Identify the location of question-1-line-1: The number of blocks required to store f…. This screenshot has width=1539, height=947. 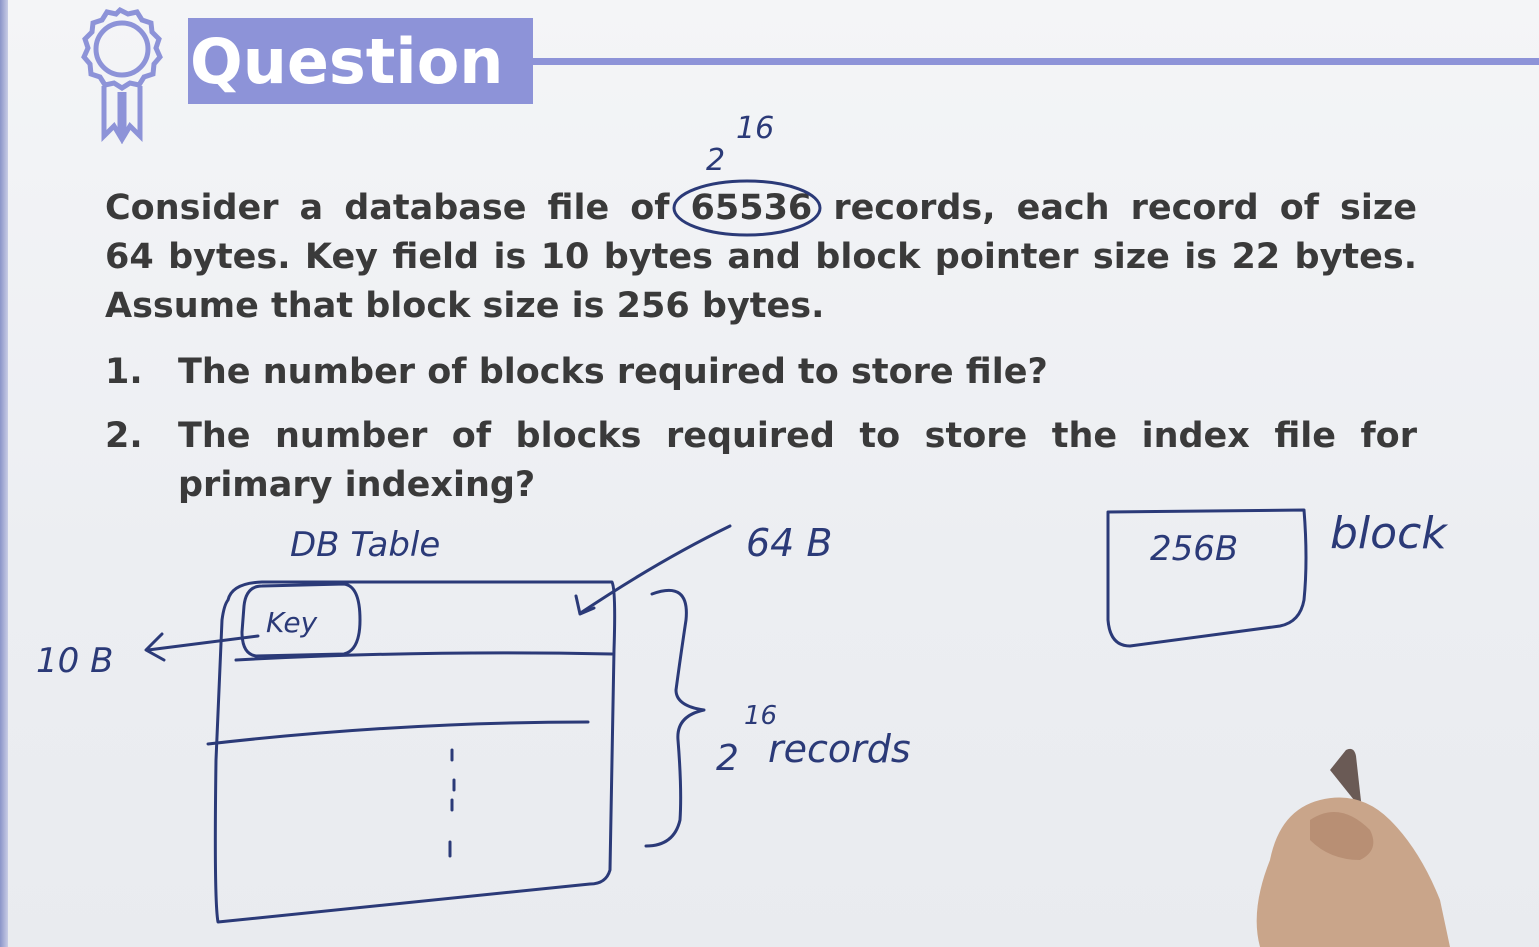
(613, 372).